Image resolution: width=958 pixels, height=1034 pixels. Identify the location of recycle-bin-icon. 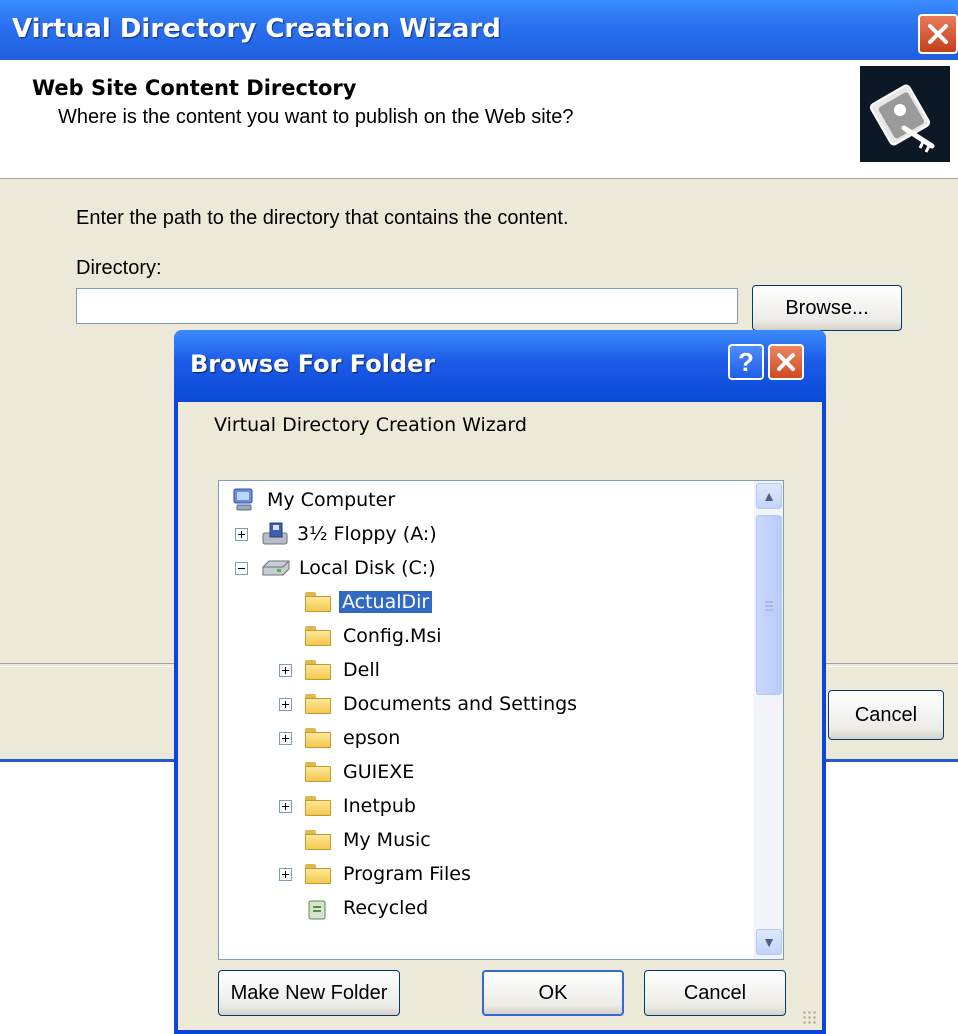
(317, 910).